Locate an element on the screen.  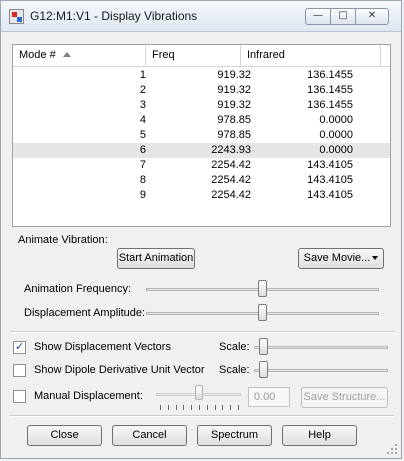
table-cell-freq: 2243.93 is located at coordinates (231, 150).